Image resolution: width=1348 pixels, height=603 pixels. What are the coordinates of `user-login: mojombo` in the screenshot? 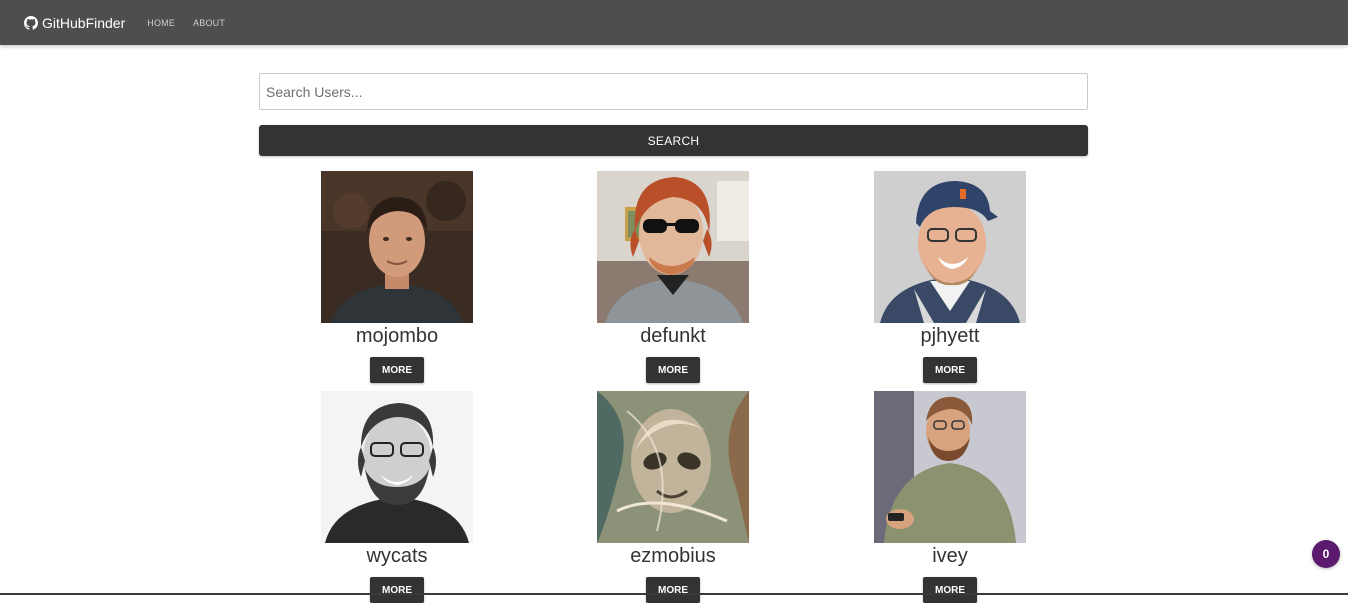 It's located at (397, 336).